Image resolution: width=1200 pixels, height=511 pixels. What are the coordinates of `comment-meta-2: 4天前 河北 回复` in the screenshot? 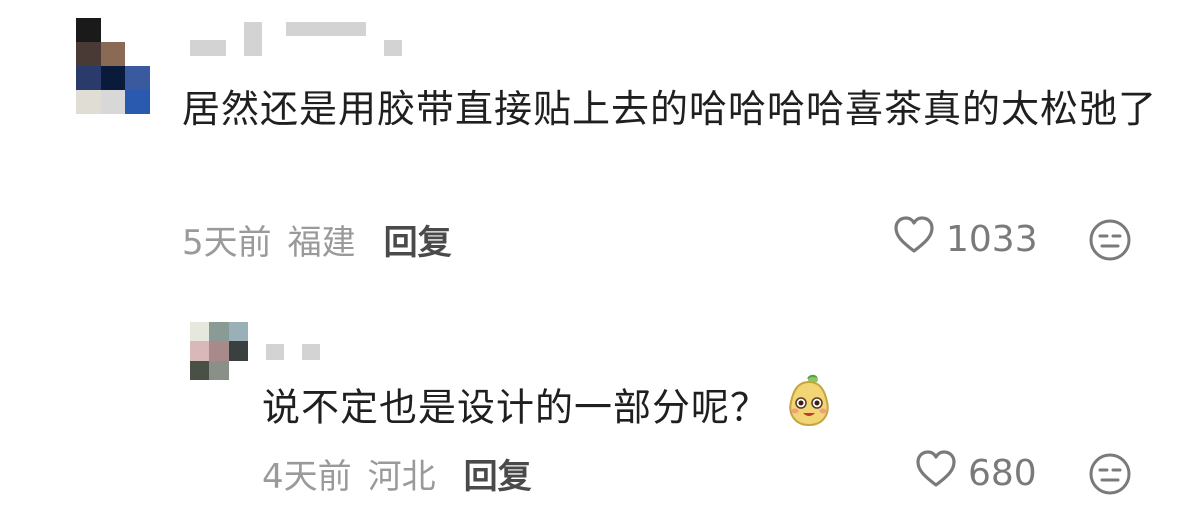 It's located at (397, 473).